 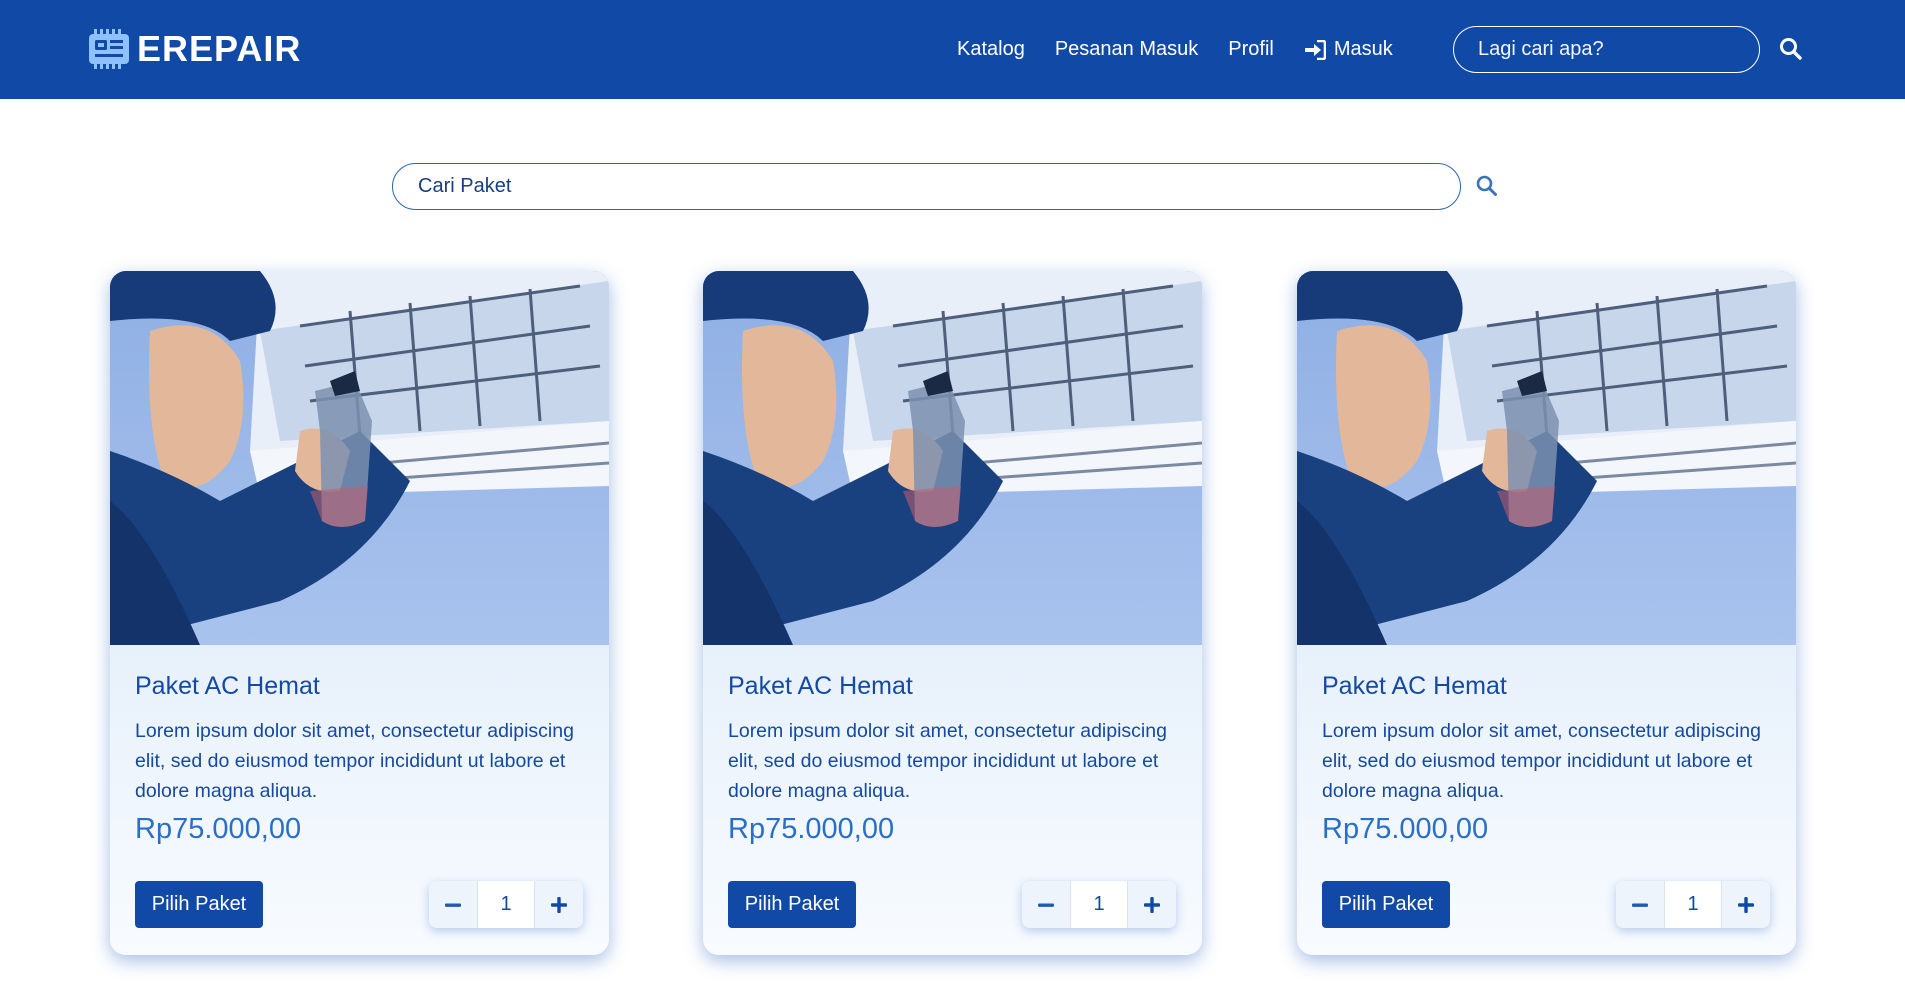 What do you see at coordinates (926, 186) in the screenshot?
I see `package-search-input` at bounding box center [926, 186].